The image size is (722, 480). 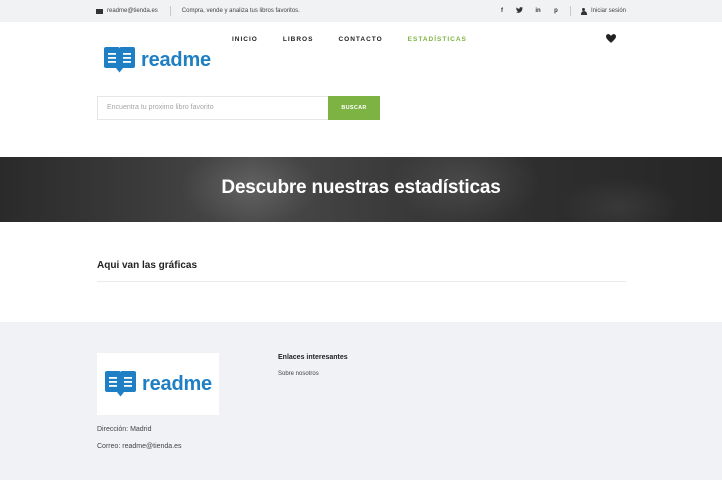 I want to click on nav-item-estadisticas: ESTADÍSTICAS, so click(x=437, y=40).